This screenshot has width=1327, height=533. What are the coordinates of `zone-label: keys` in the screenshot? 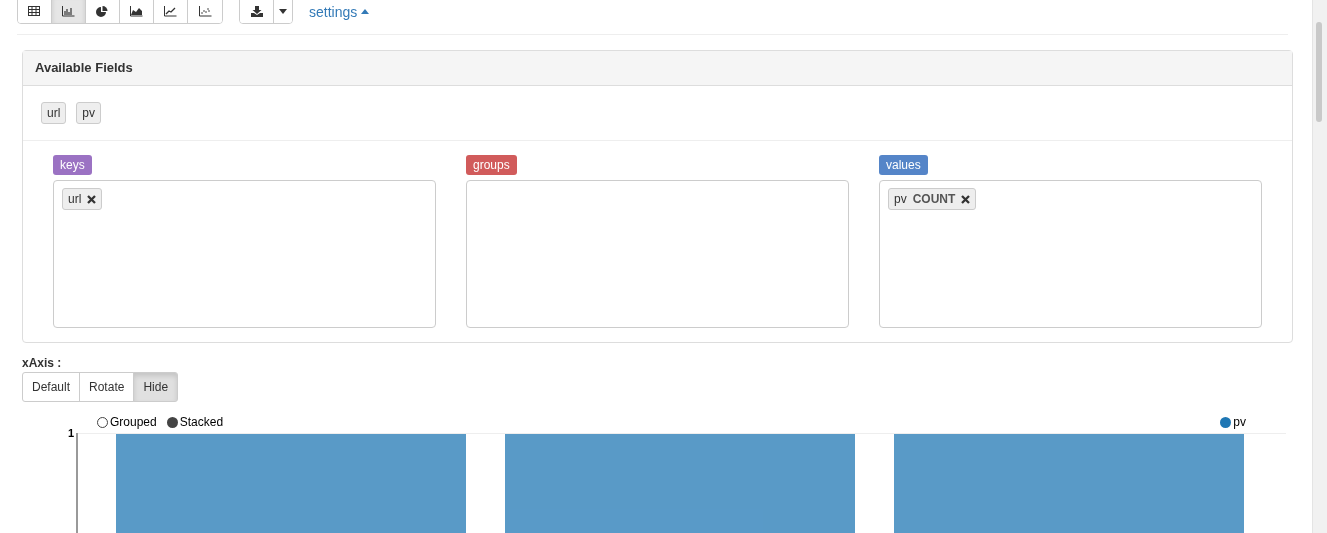 It's located at (72, 165).